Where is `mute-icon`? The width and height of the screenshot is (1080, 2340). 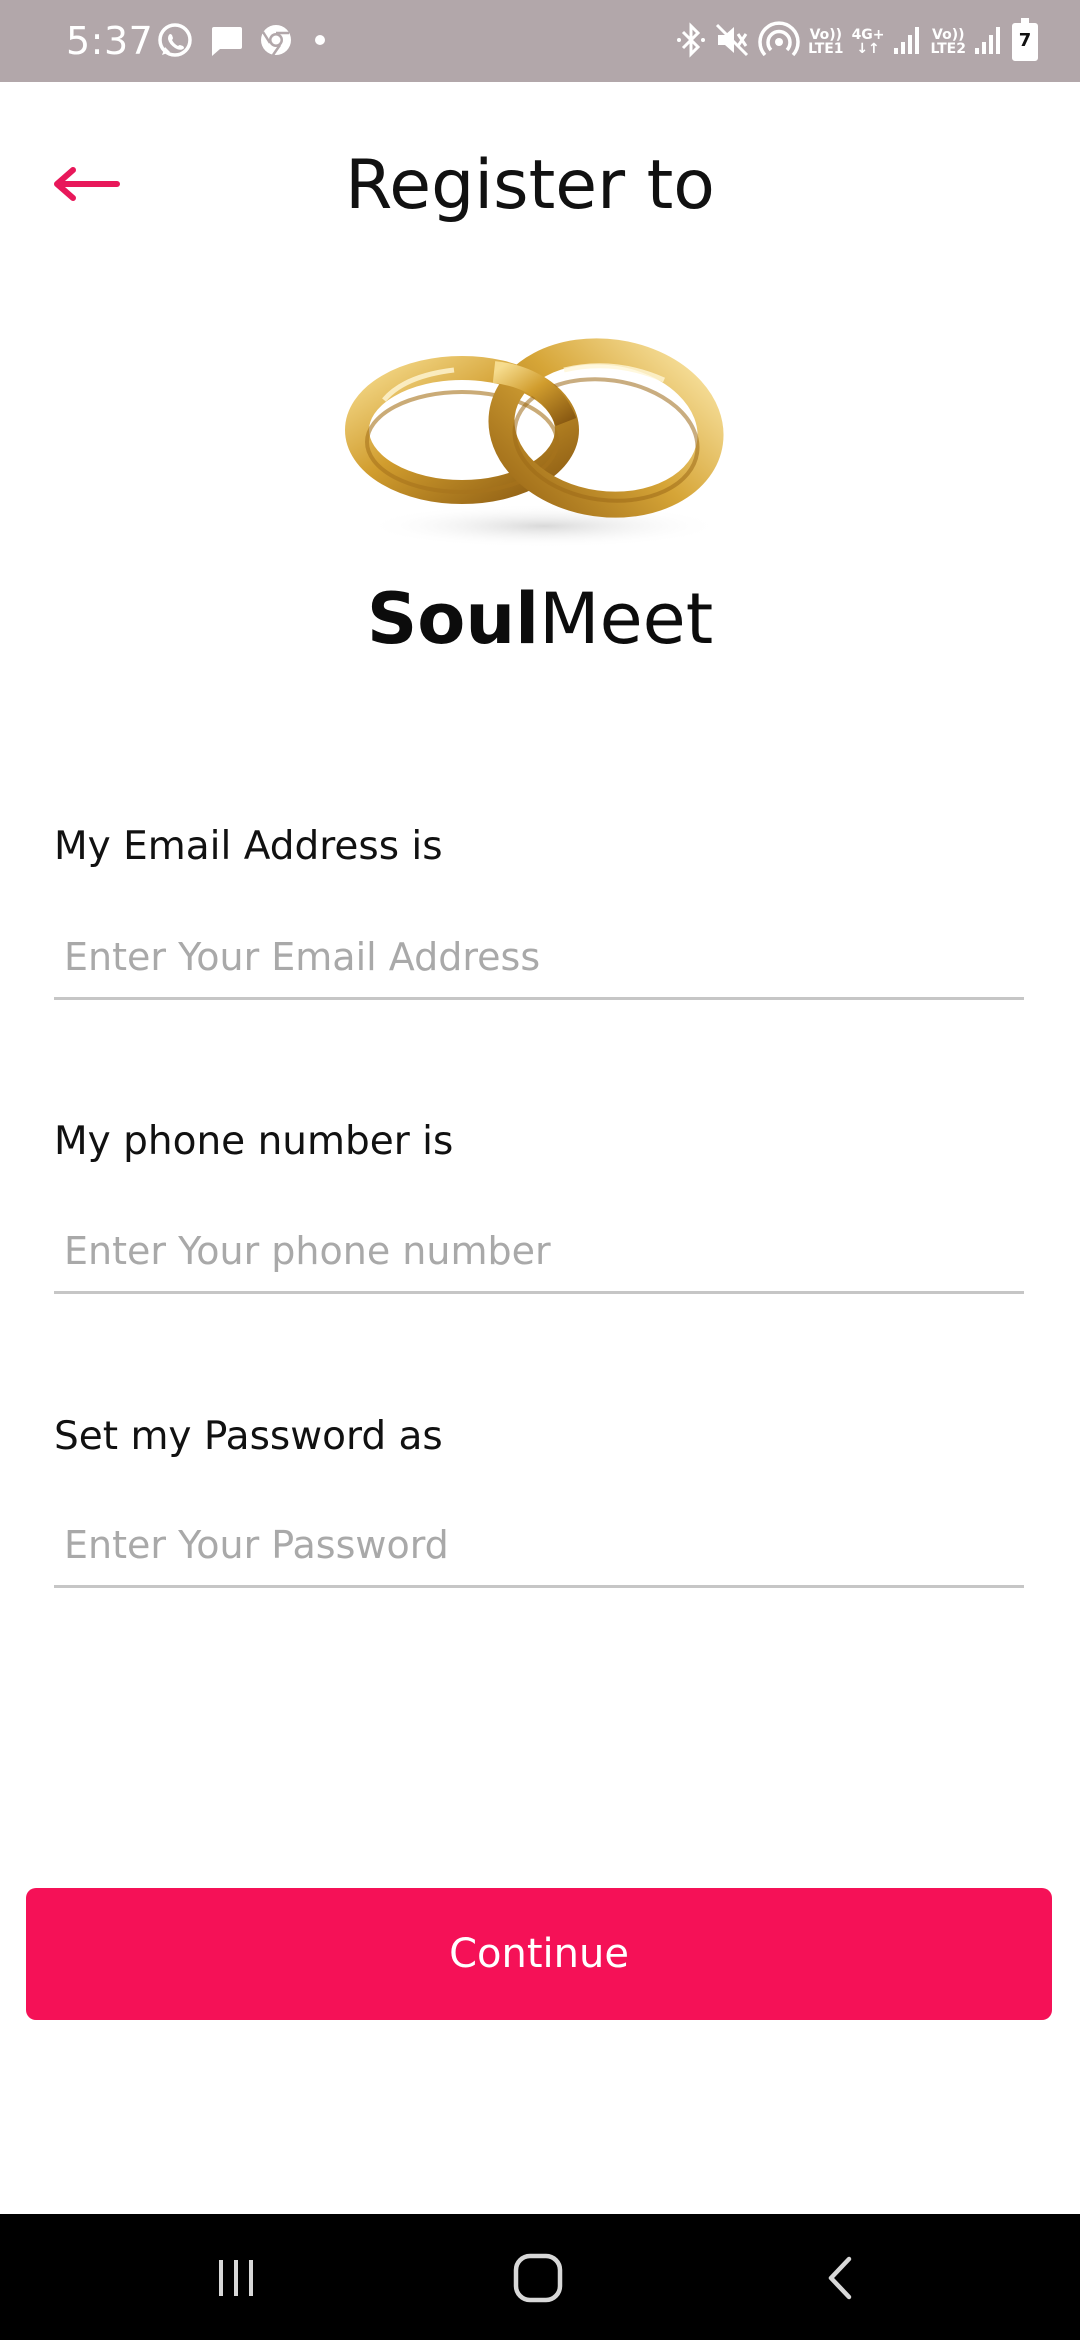
mute-icon is located at coordinates (732, 42).